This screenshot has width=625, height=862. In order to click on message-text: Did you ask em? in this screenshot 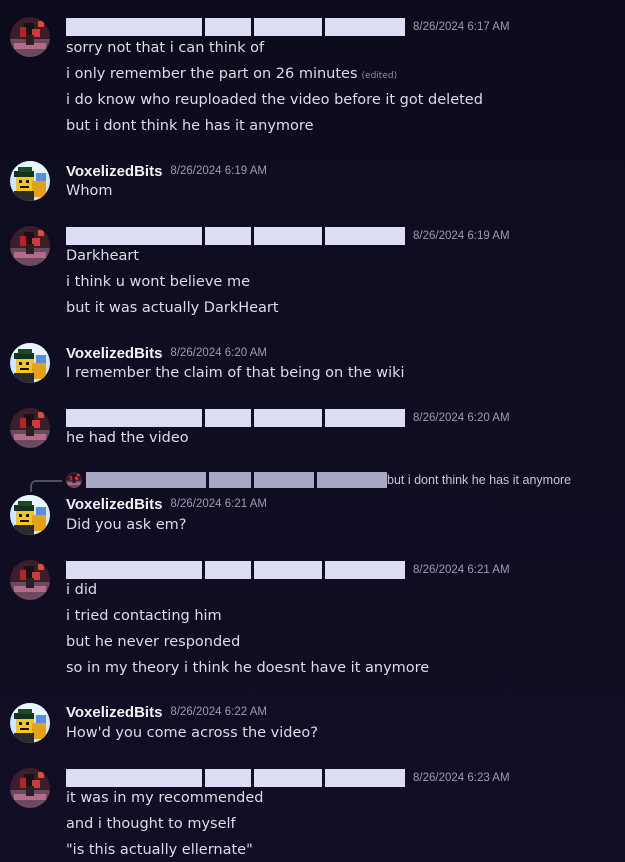, I will do `click(126, 525)`.